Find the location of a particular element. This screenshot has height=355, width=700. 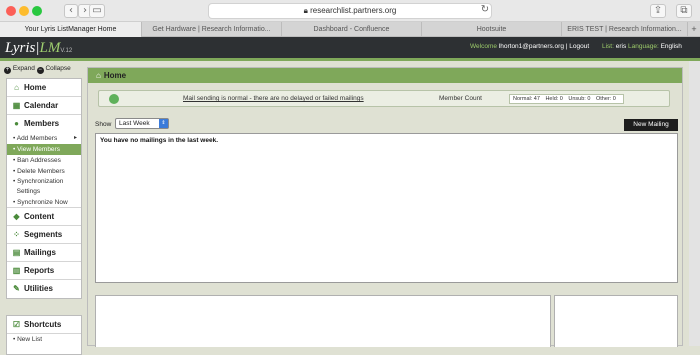

sidebar-toggle-button: ▭ is located at coordinates (97, 11).